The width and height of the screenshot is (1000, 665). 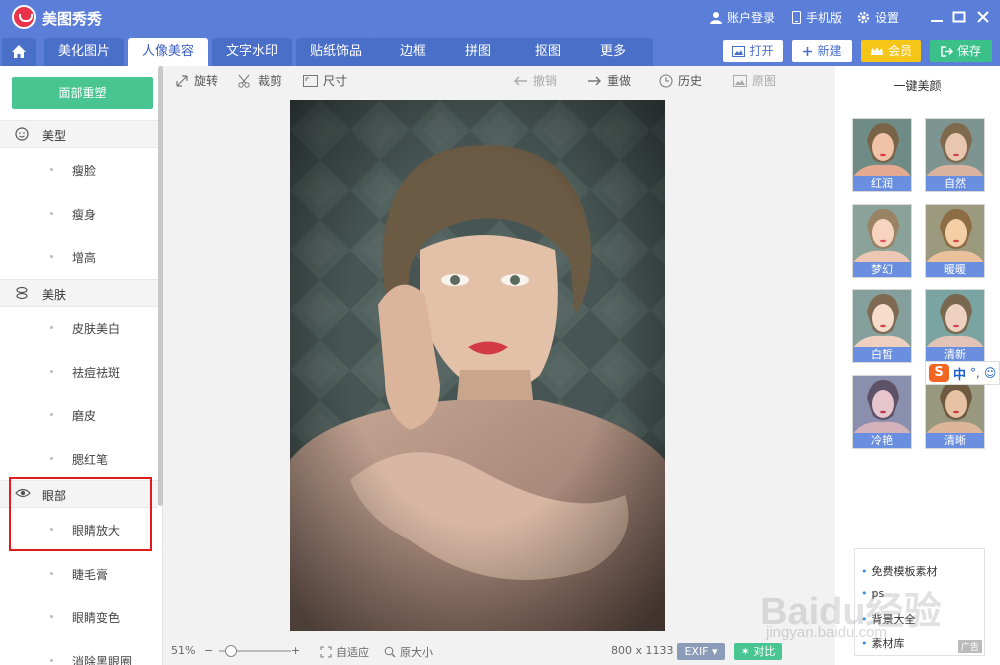 I want to click on crown-icon, so click(x=876, y=50).